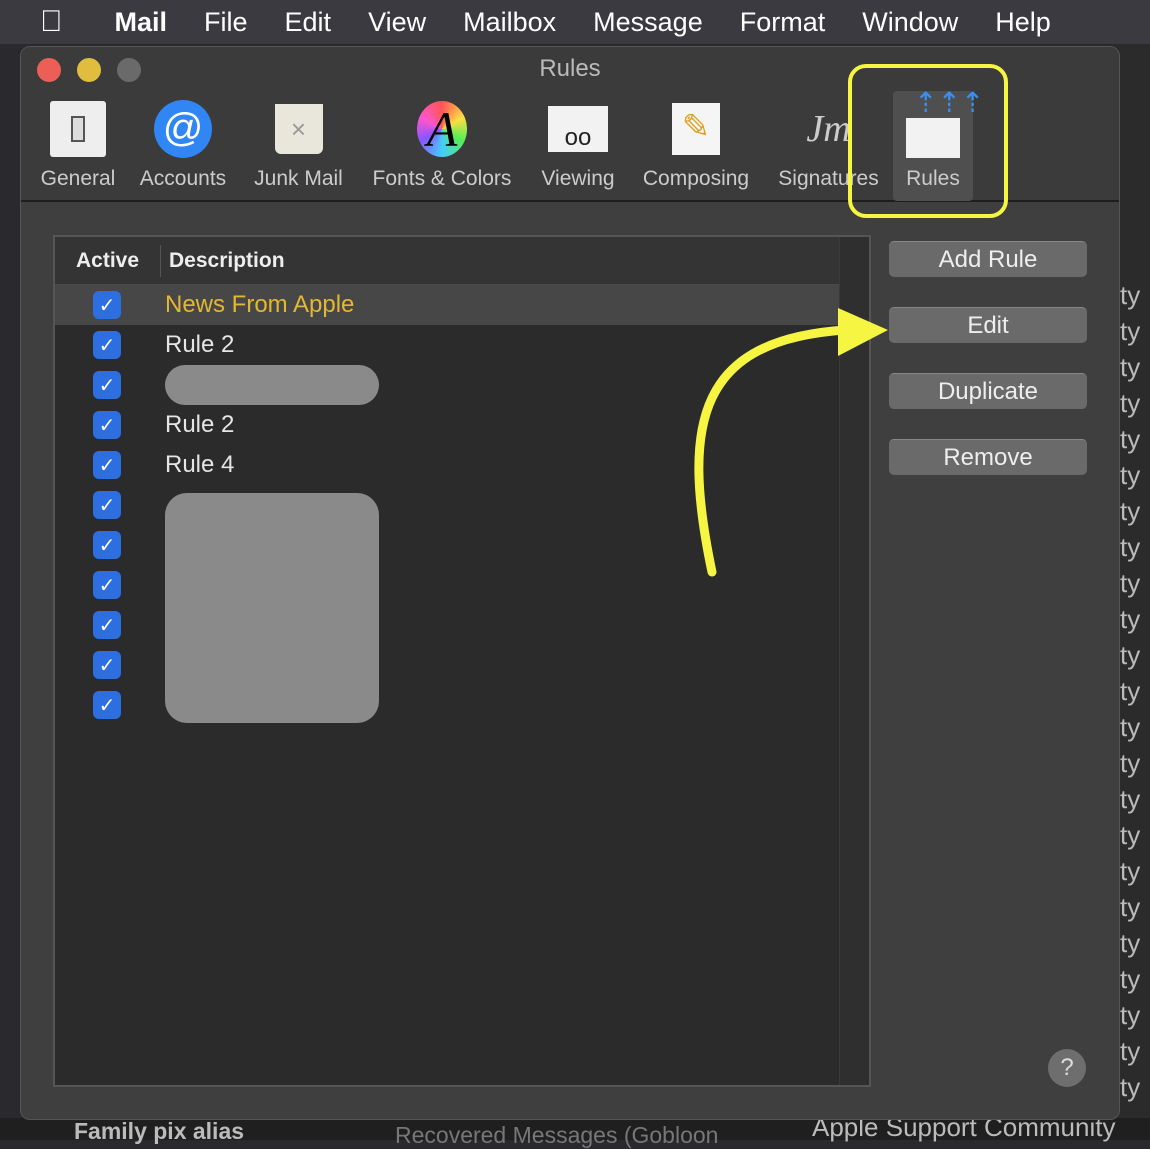 The image size is (1150, 1149). I want to click on annotation-arrow, so click(772, 451).